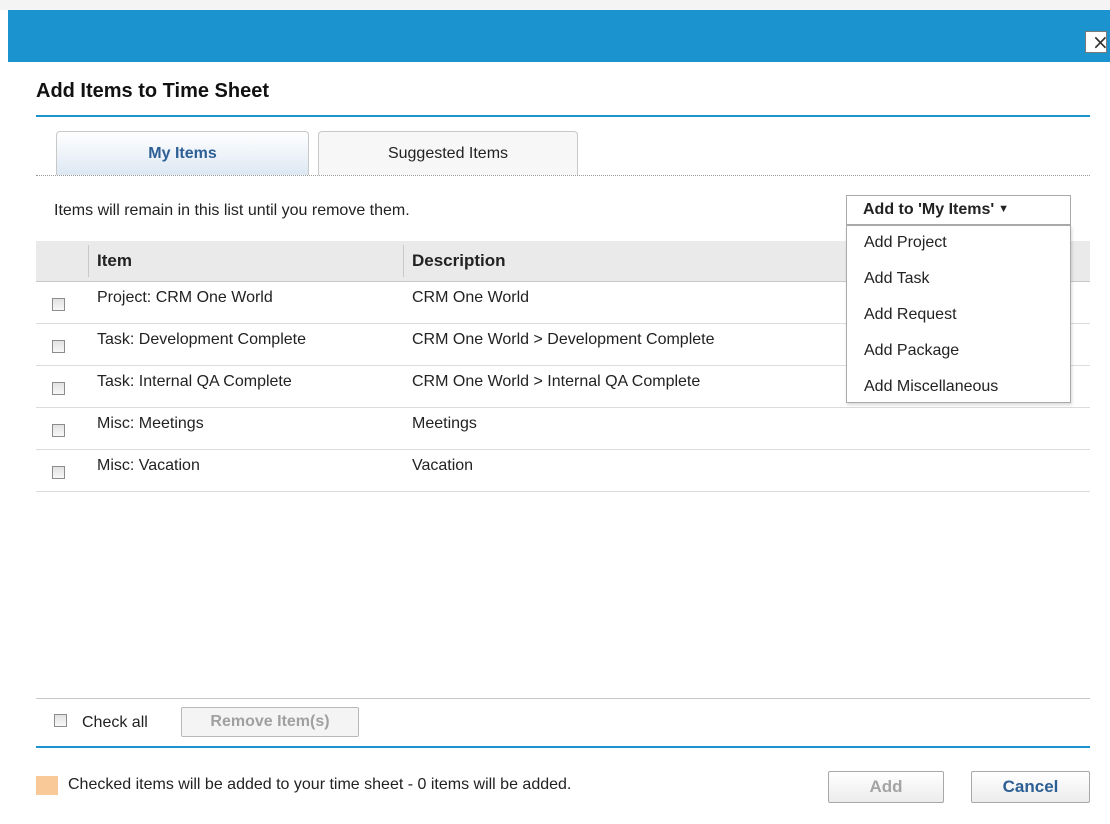 This screenshot has height=824, width=1110. What do you see at coordinates (911, 351) in the screenshot?
I see `menu-item-add-package: Add Package` at bounding box center [911, 351].